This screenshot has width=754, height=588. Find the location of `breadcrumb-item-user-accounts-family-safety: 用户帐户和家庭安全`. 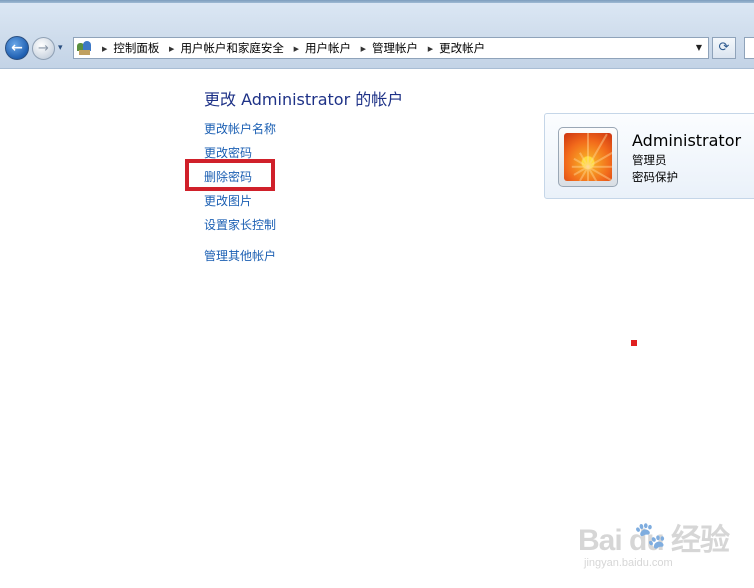

breadcrumb-item-user-accounts-family-safety: 用户帐户和家庭安全 is located at coordinates (232, 48).